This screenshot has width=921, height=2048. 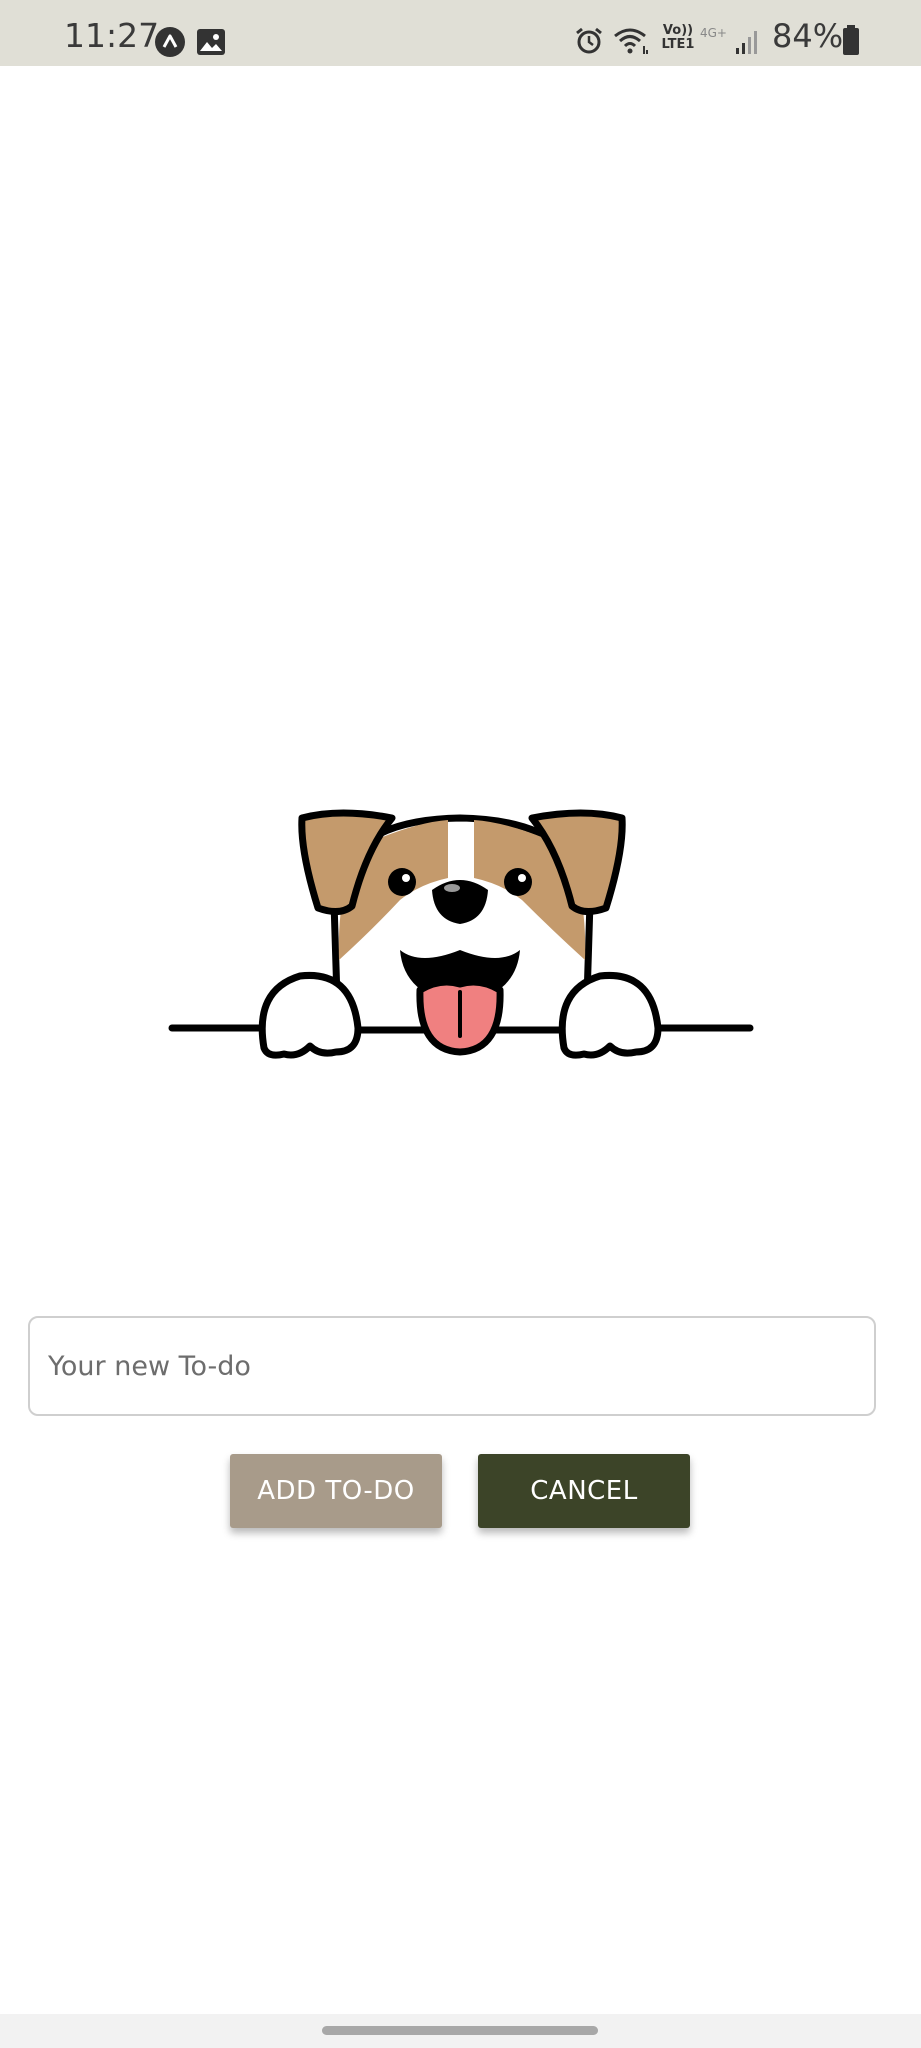 What do you see at coordinates (170, 42) in the screenshot?
I see `app-a-icon` at bounding box center [170, 42].